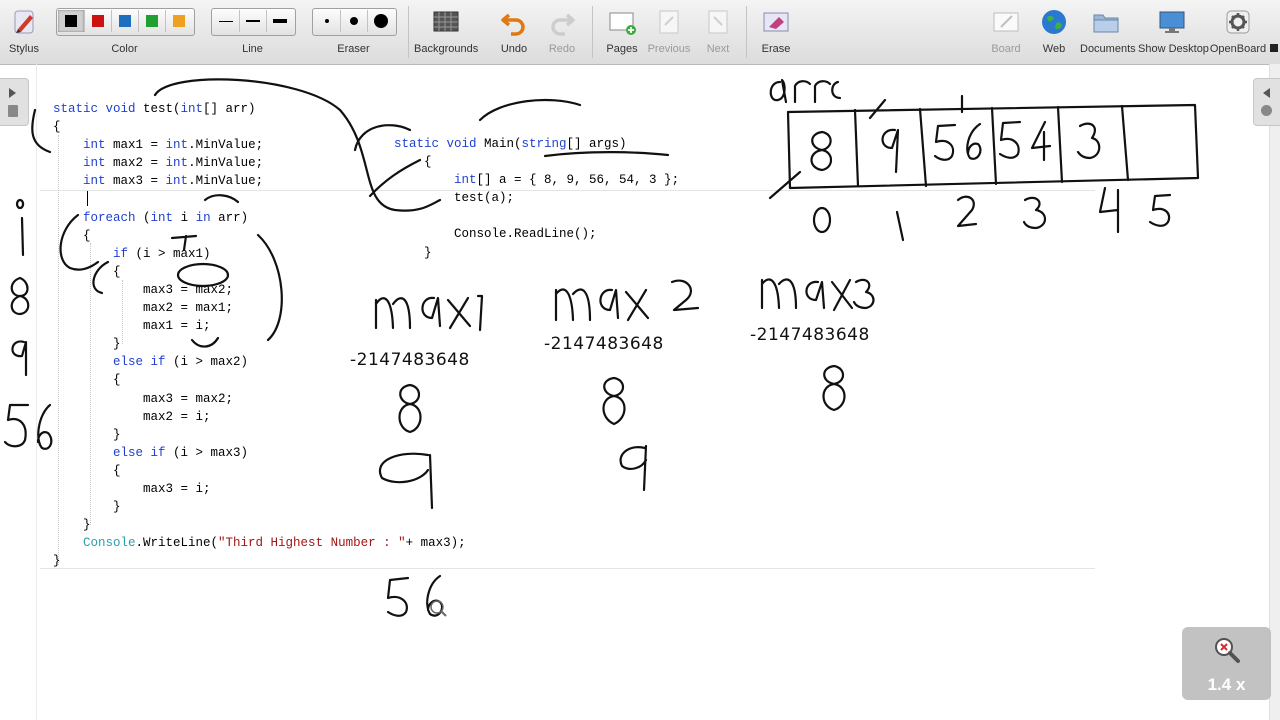 This screenshot has width=1280, height=720. Describe the element at coordinates (1227, 650) in the screenshot. I see `magnifier-icon` at that location.